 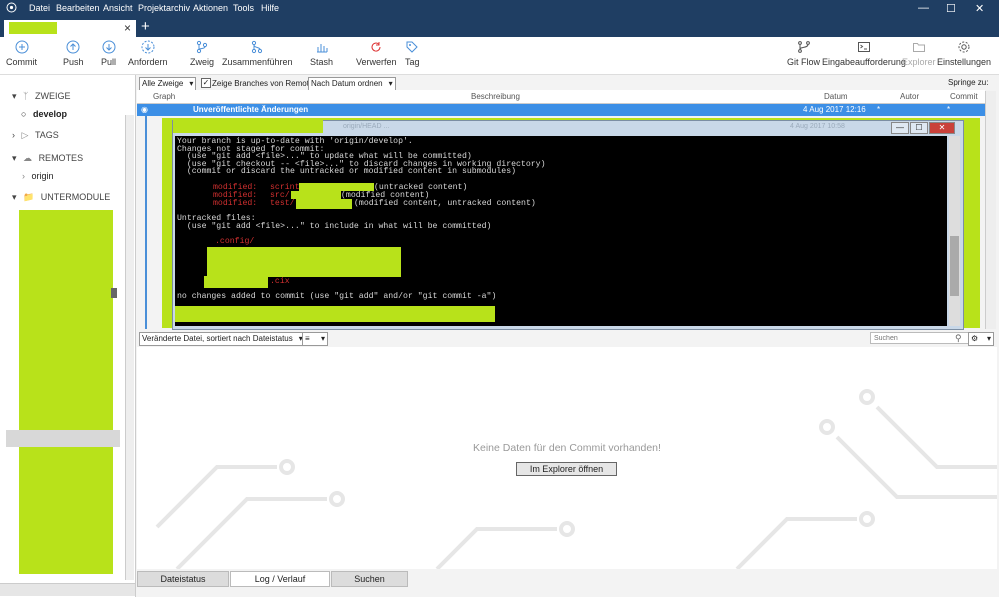 I want to click on git-flow-button: Git Flow, so click(x=803, y=53).